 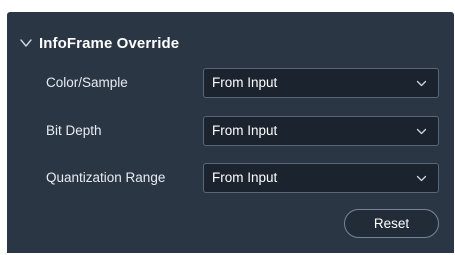 I want to click on field-row-bit-depth: Bit Depth From Input, so click(x=230, y=131).